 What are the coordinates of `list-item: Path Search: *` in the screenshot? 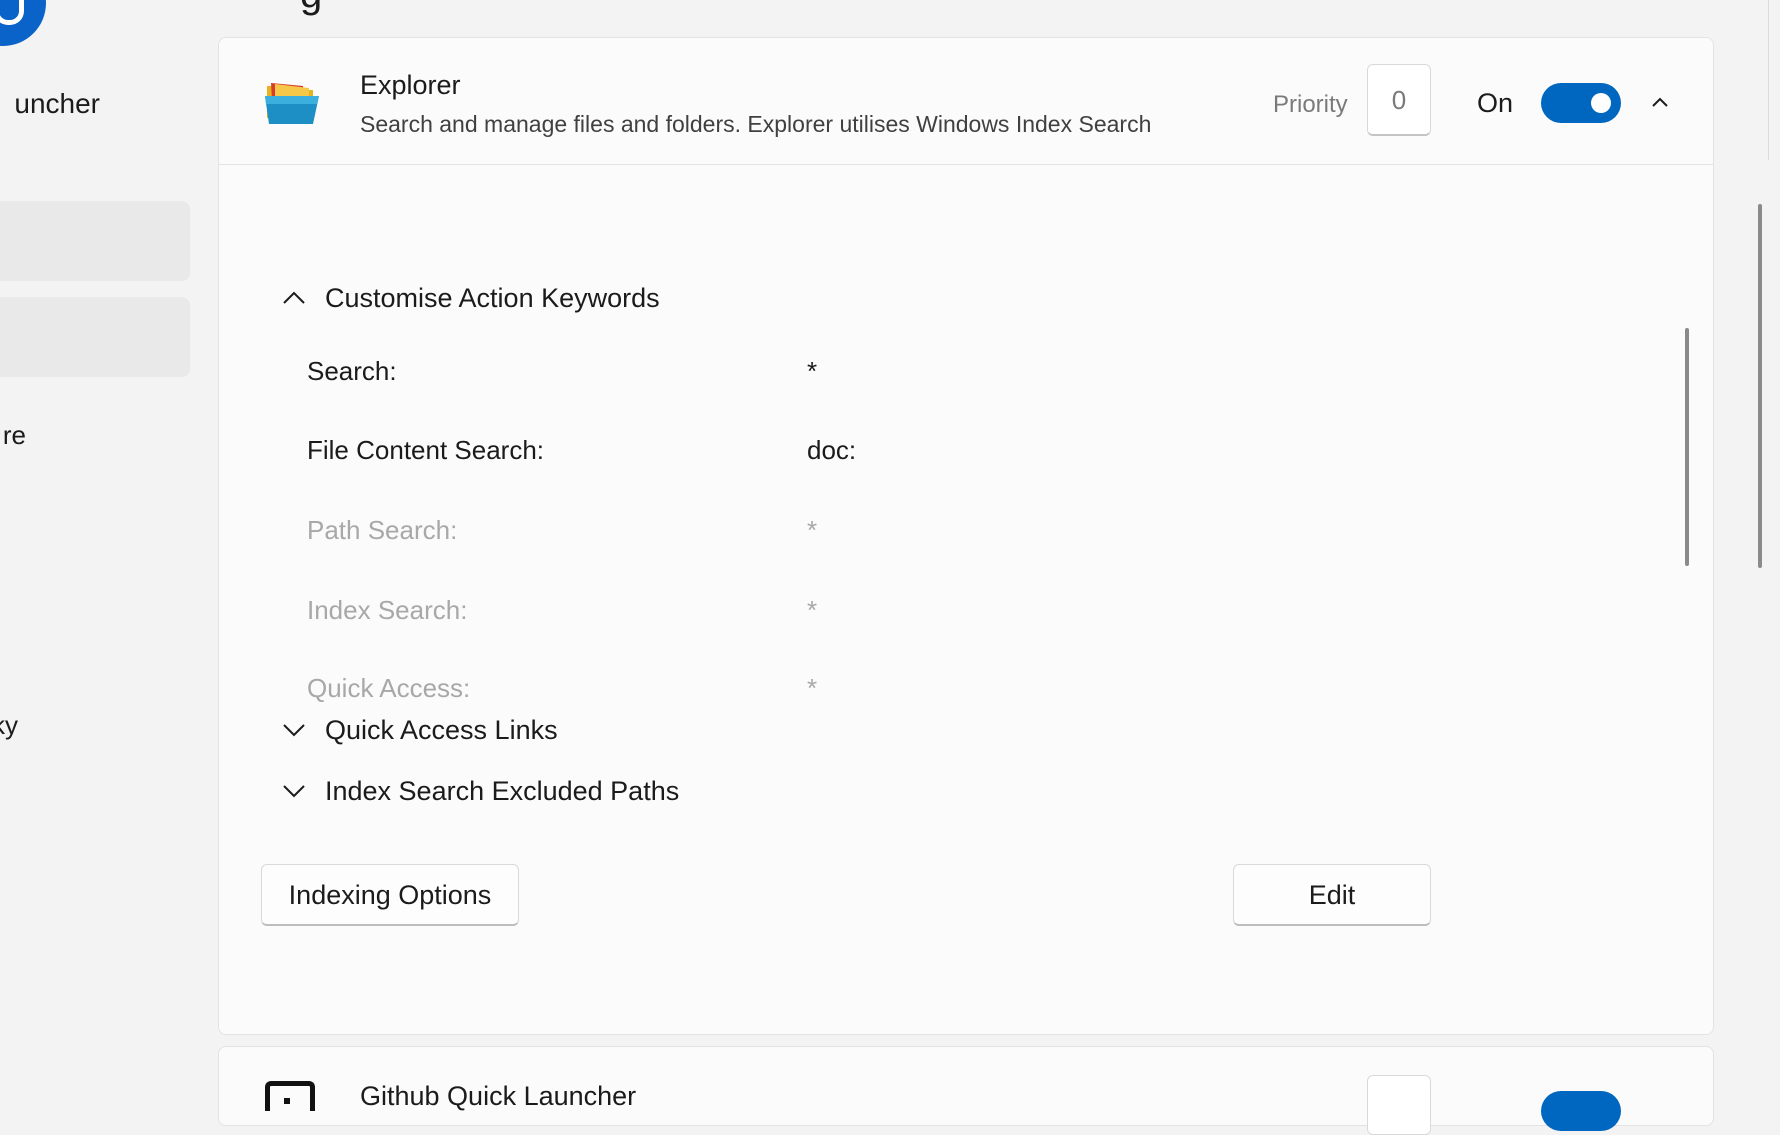 It's located at (992, 535).